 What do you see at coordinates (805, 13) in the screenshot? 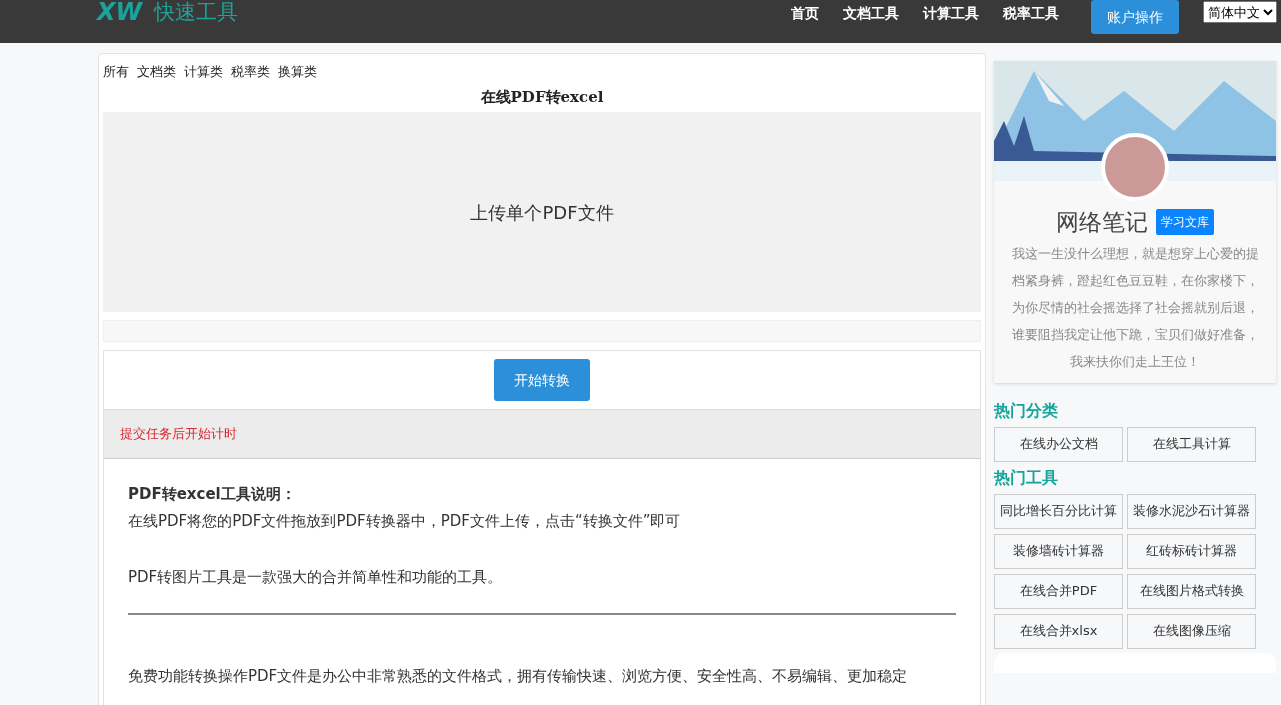
I see `nav-link: 首页` at bounding box center [805, 13].